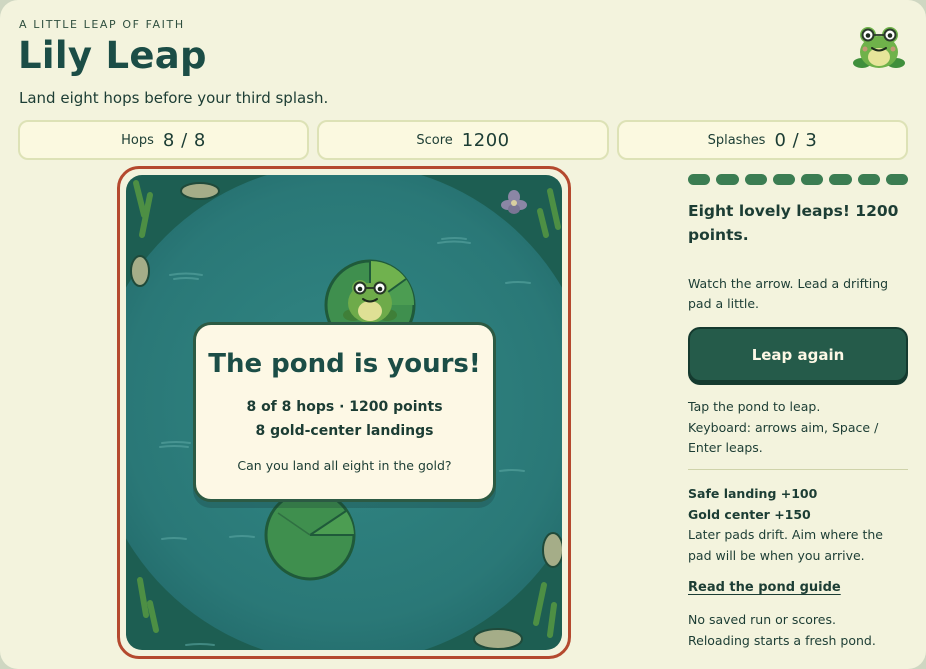 This screenshot has height=669, width=926. What do you see at coordinates (344, 407) in the screenshot?
I see `victory-summary: 8 of 8 hops · 1200 points` at bounding box center [344, 407].